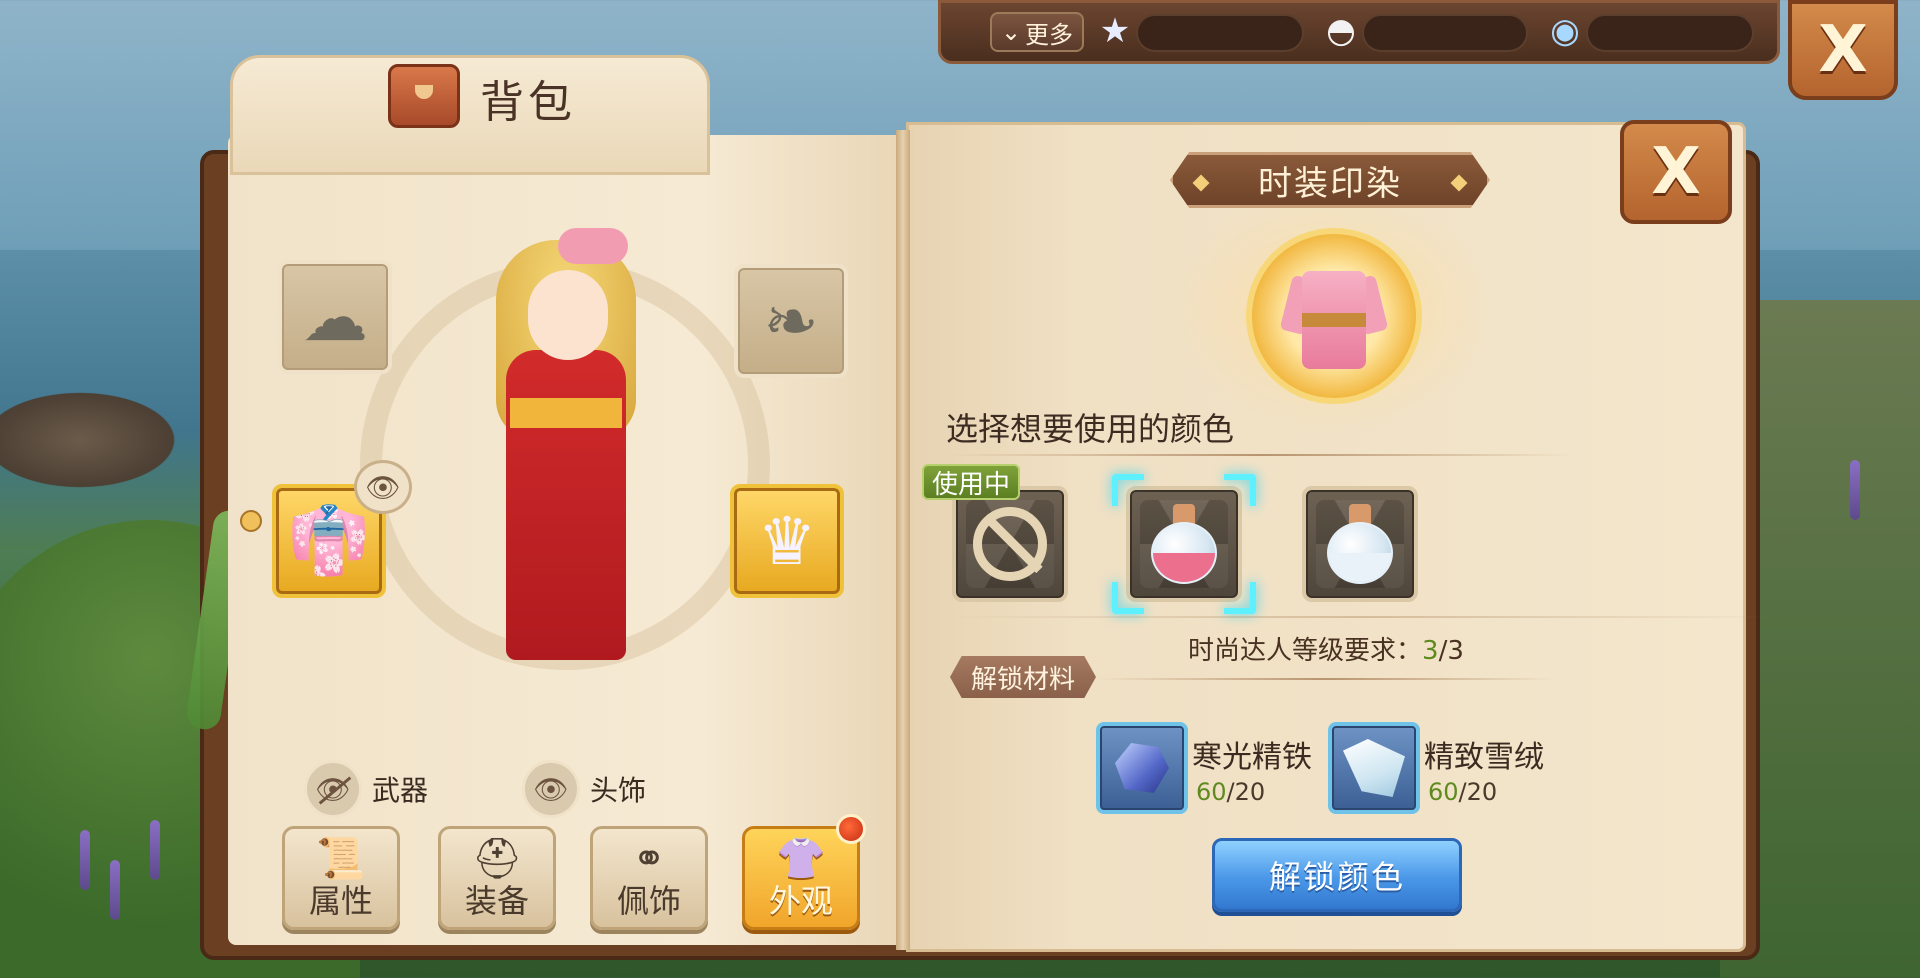 The image size is (1920, 978). Describe the element at coordinates (1252, 757) in the screenshot. I see `material-name: 寒光精铁` at that location.